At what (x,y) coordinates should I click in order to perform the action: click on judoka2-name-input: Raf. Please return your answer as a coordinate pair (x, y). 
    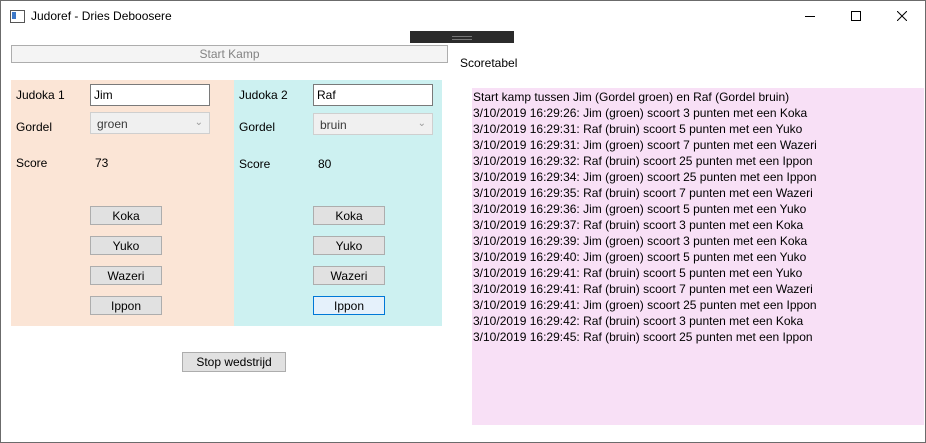
    Looking at the image, I should click on (373, 95).